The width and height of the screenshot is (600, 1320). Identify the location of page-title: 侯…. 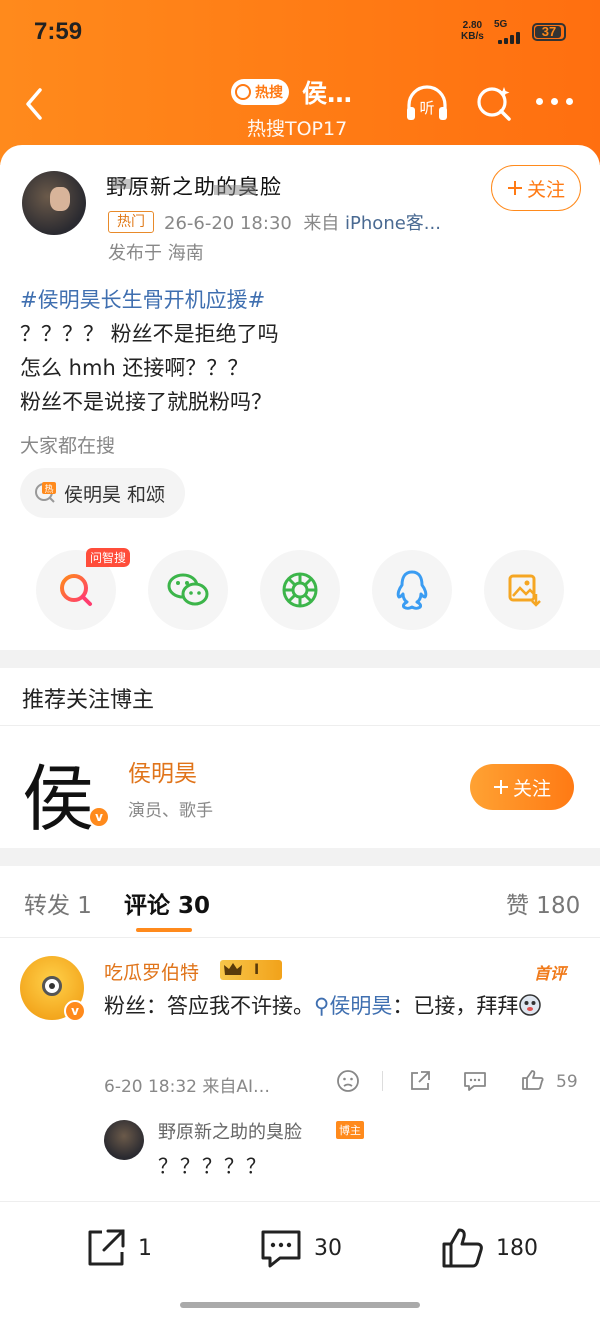
(327, 93).